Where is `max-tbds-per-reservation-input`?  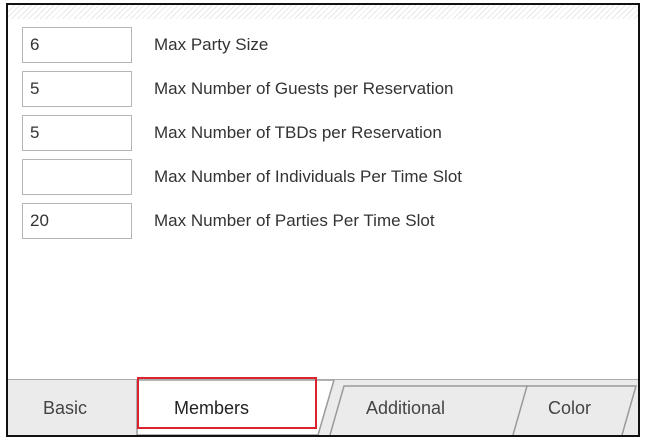 max-tbds-per-reservation-input is located at coordinates (77, 133).